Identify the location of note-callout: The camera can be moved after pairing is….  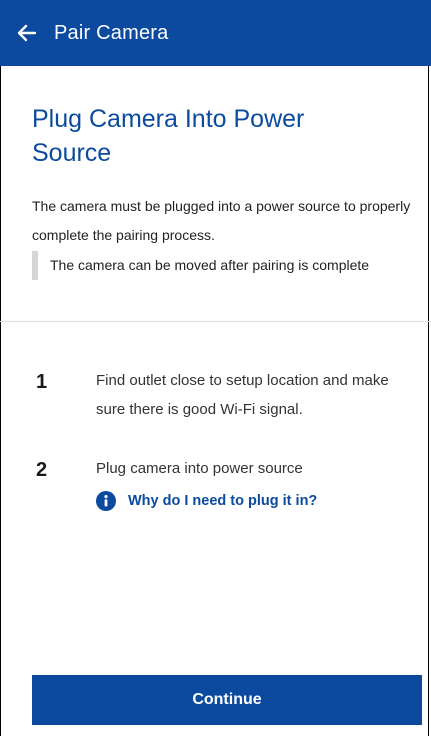
(206, 265).